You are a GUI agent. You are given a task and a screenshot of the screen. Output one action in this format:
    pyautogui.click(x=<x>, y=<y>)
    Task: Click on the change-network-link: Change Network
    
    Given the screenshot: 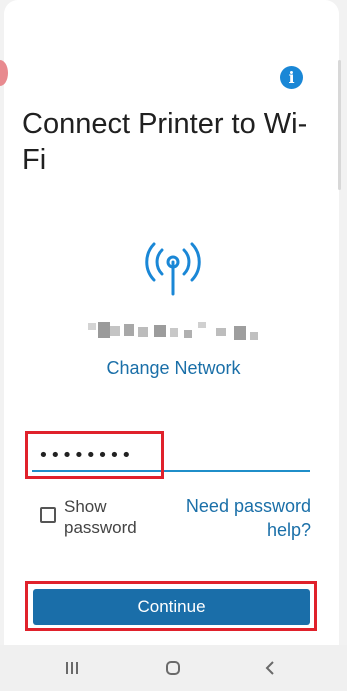 What is the action you would take?
    pyautogui.click(x=173, y=368)
    